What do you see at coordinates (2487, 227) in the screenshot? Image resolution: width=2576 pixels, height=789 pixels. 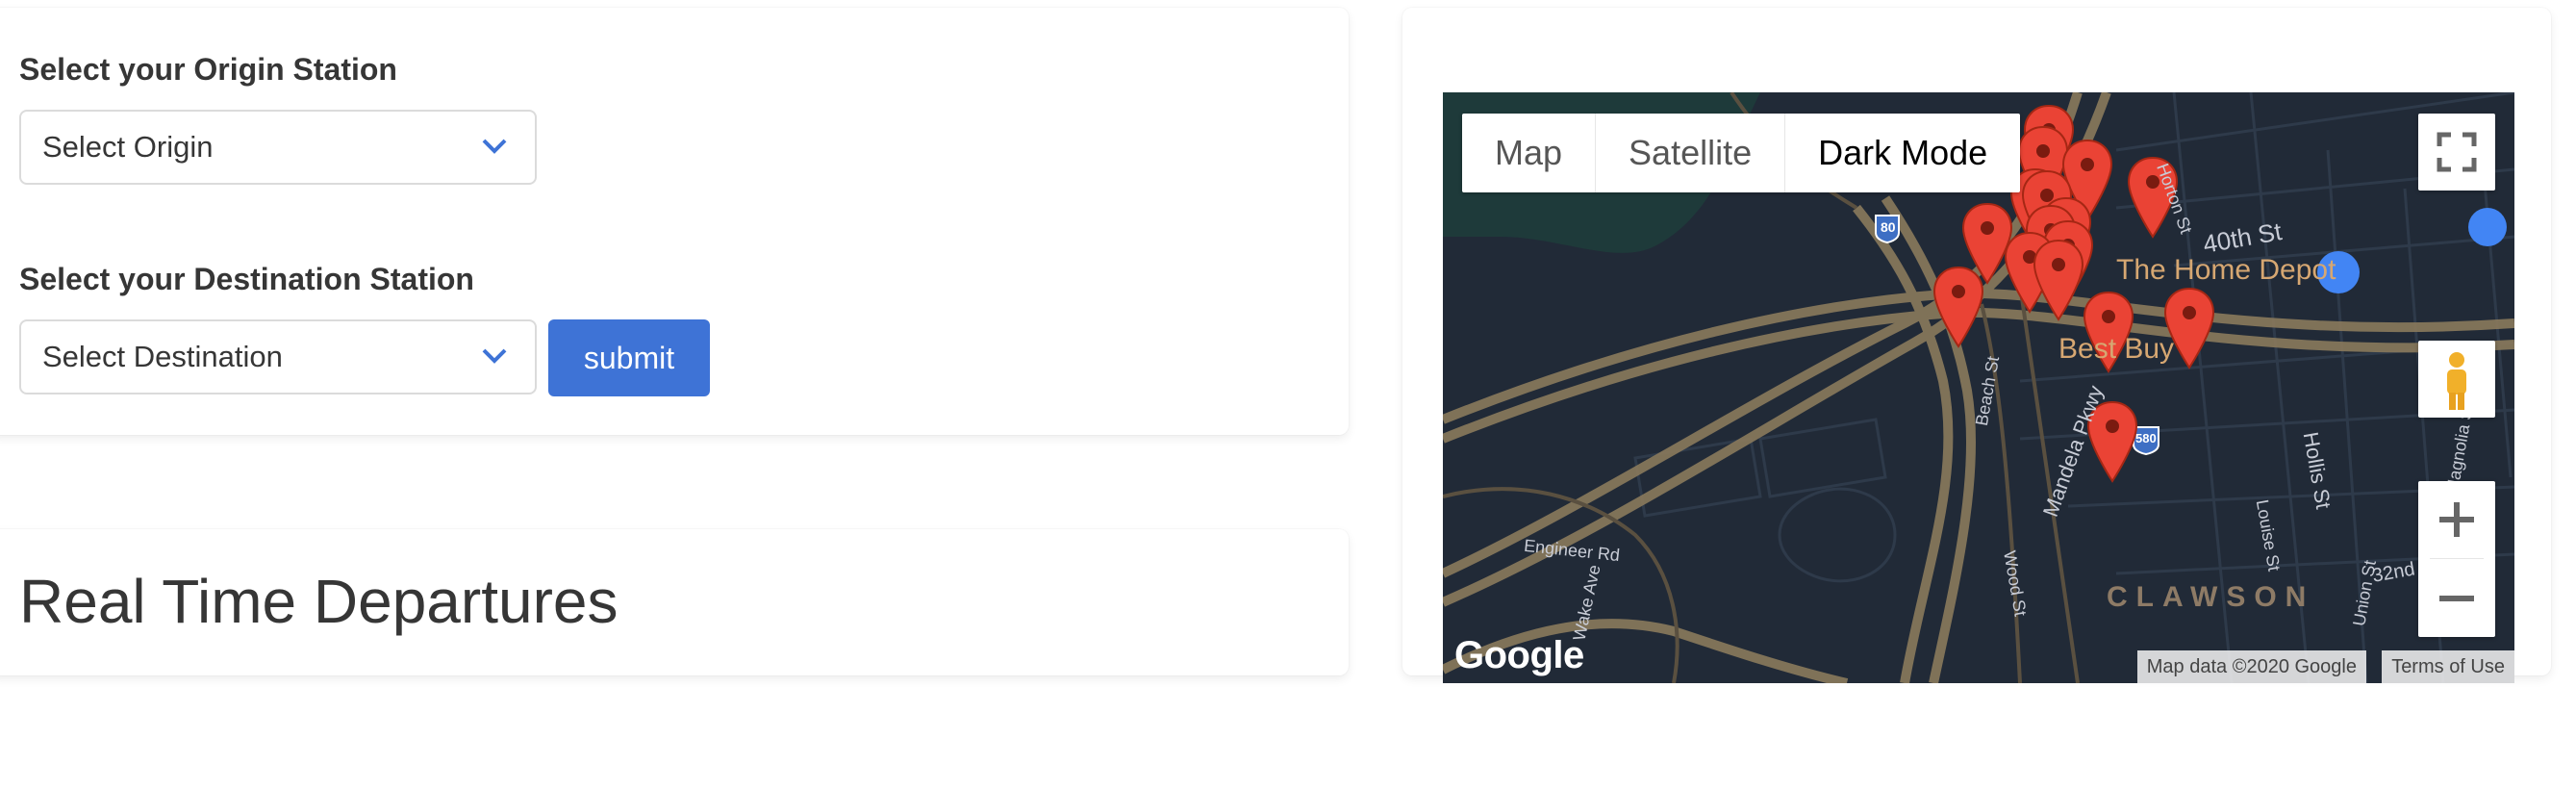 I see `shopping-cart-poi-icon` at bounding box center [2487, 227].